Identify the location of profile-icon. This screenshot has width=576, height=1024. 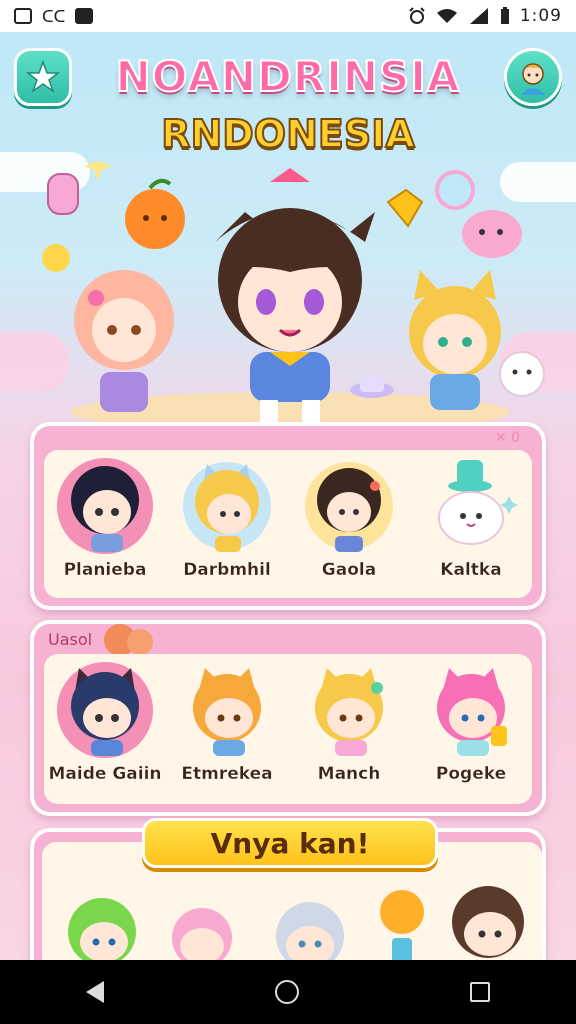
(533, 79).